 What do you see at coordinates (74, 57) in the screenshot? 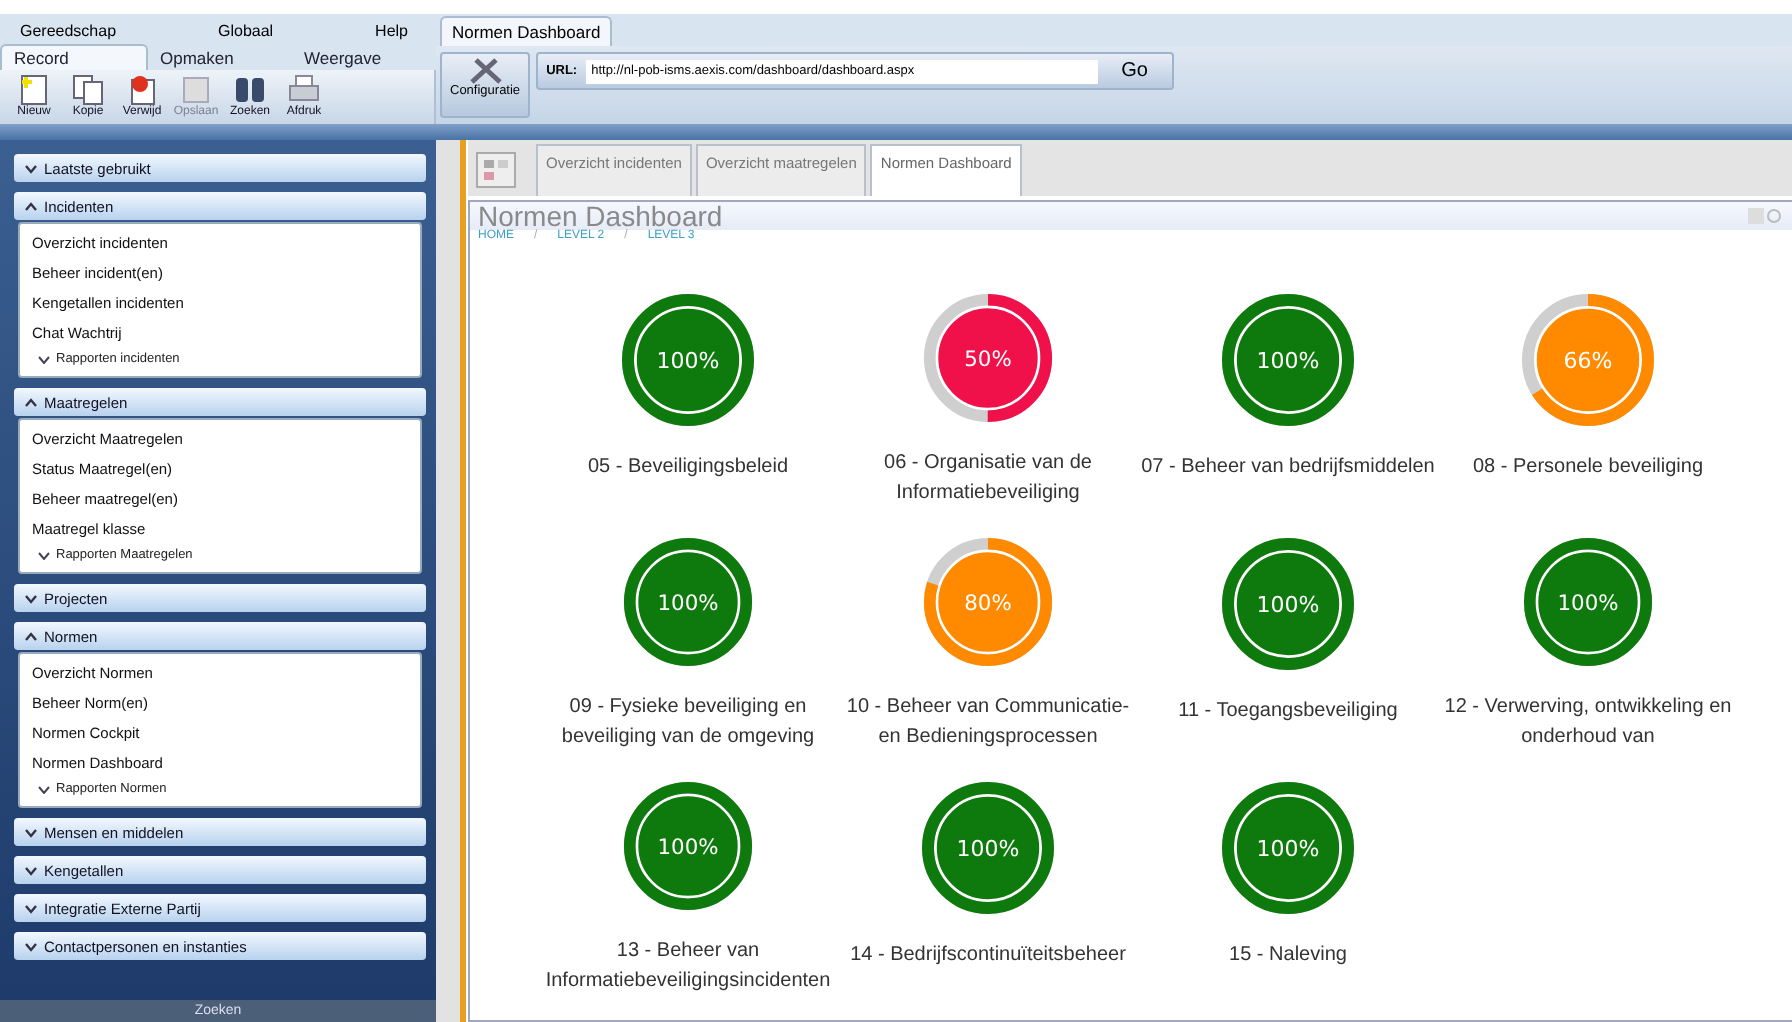
I see `ribbon-tab: Record` at bounding box center [74, 57].